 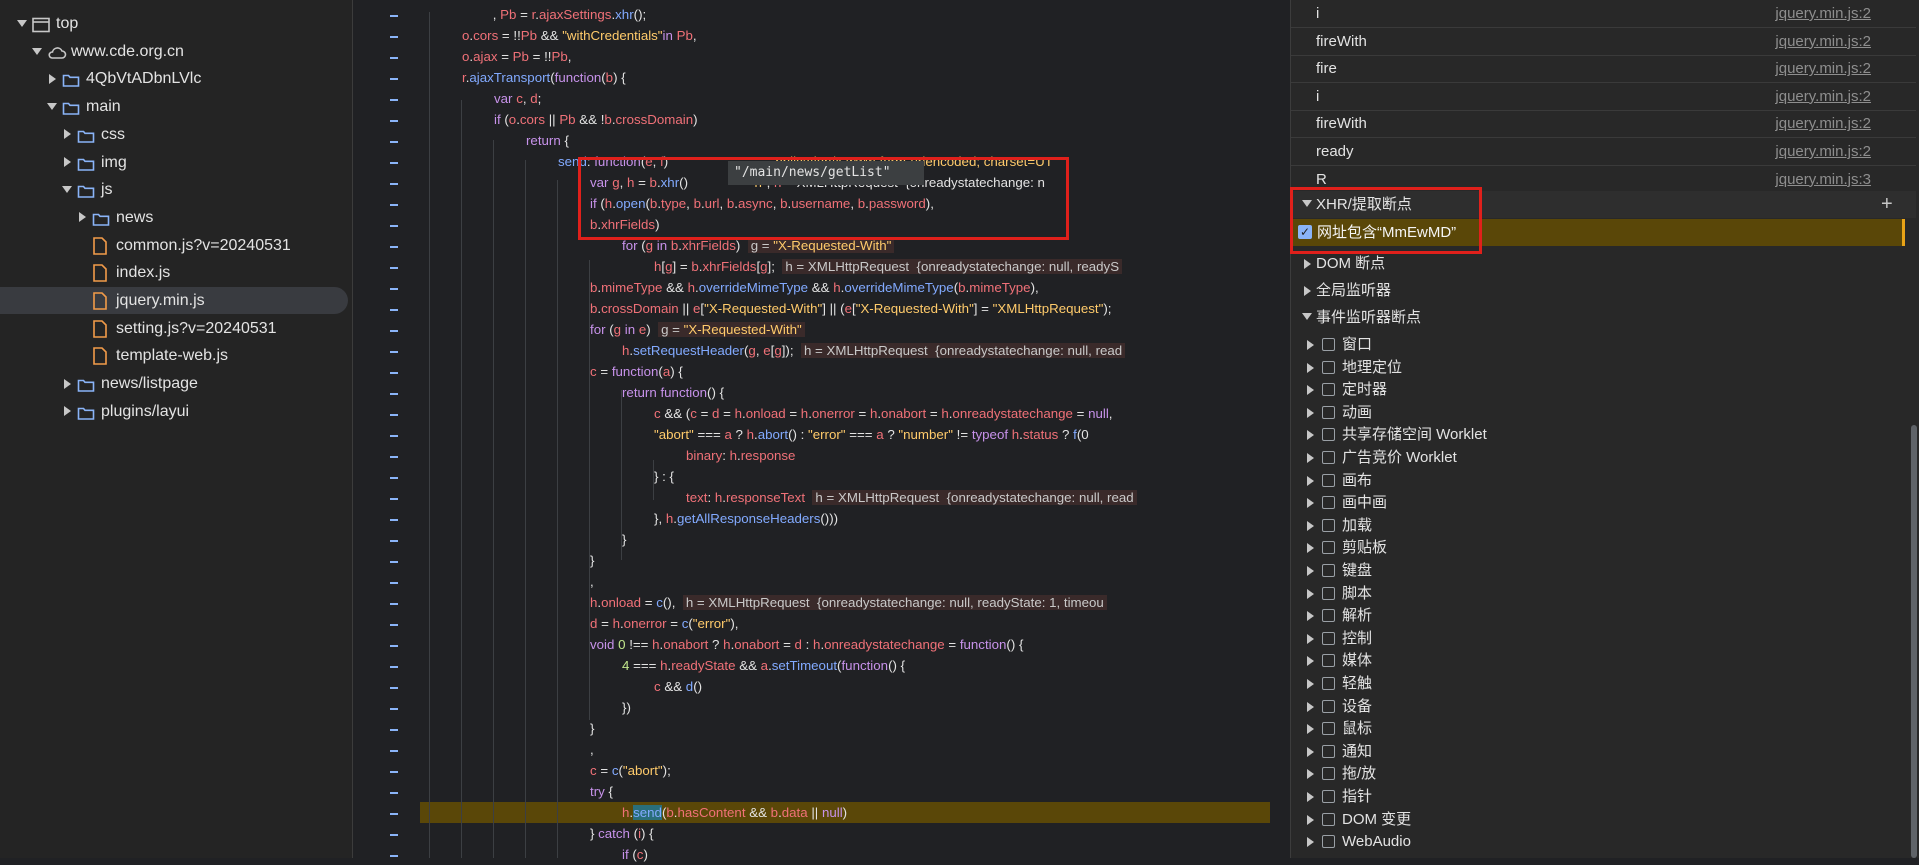 I want to click on code-line: , Pb = r.ajaxSettings.xhr();, so click(x=562, y=14).